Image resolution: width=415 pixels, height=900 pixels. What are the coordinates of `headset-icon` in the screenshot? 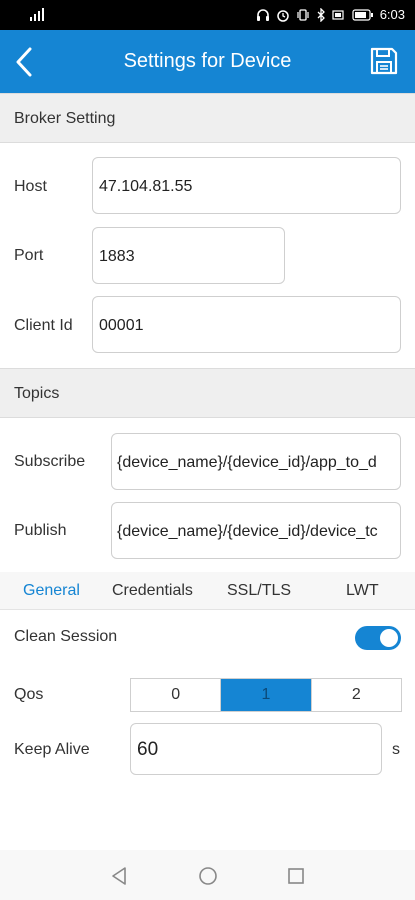 It's located at (262, 14).